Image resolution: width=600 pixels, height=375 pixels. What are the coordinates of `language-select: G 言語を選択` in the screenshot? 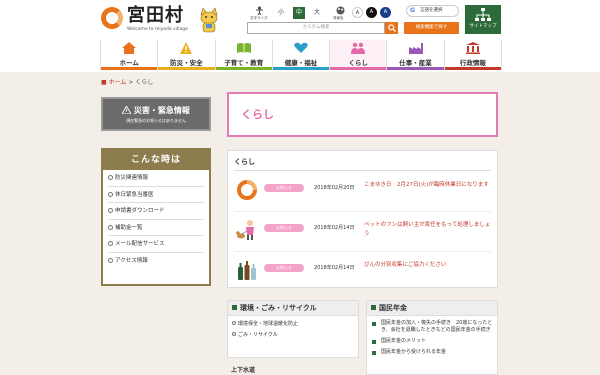 It's located at (432, 11).